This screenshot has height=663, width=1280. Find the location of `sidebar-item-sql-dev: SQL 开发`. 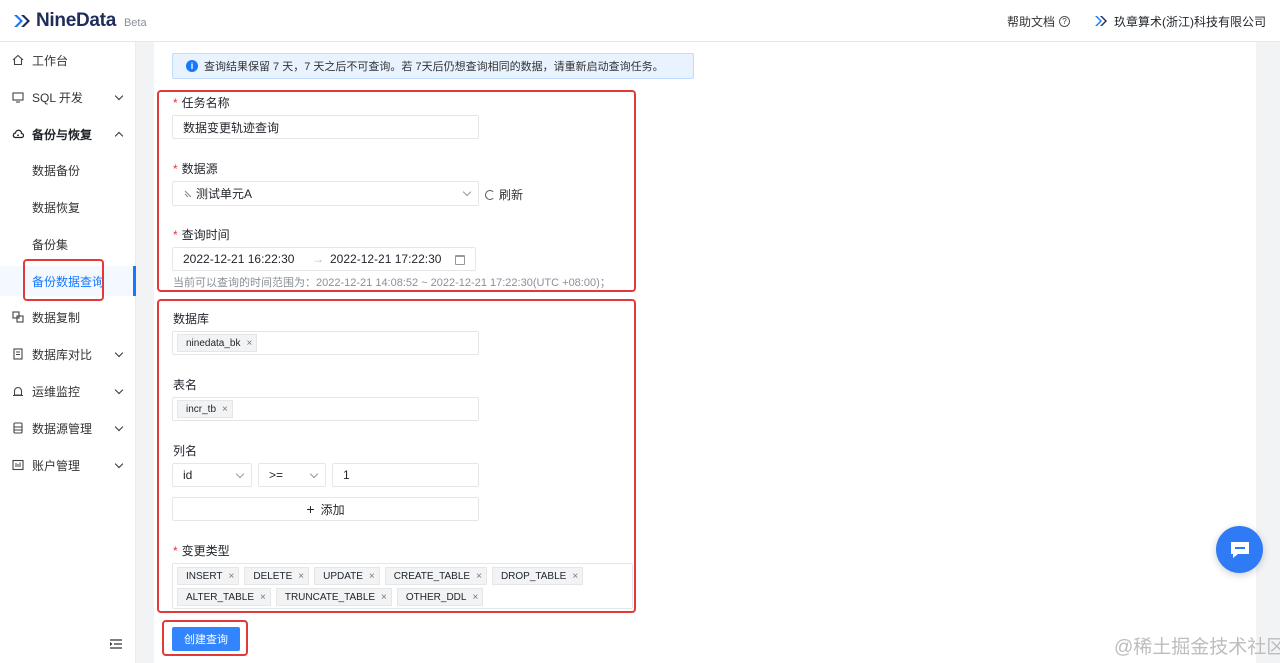

sidebar-item-sql-dev: SQL 开发 is located at coordinates (68, 97).